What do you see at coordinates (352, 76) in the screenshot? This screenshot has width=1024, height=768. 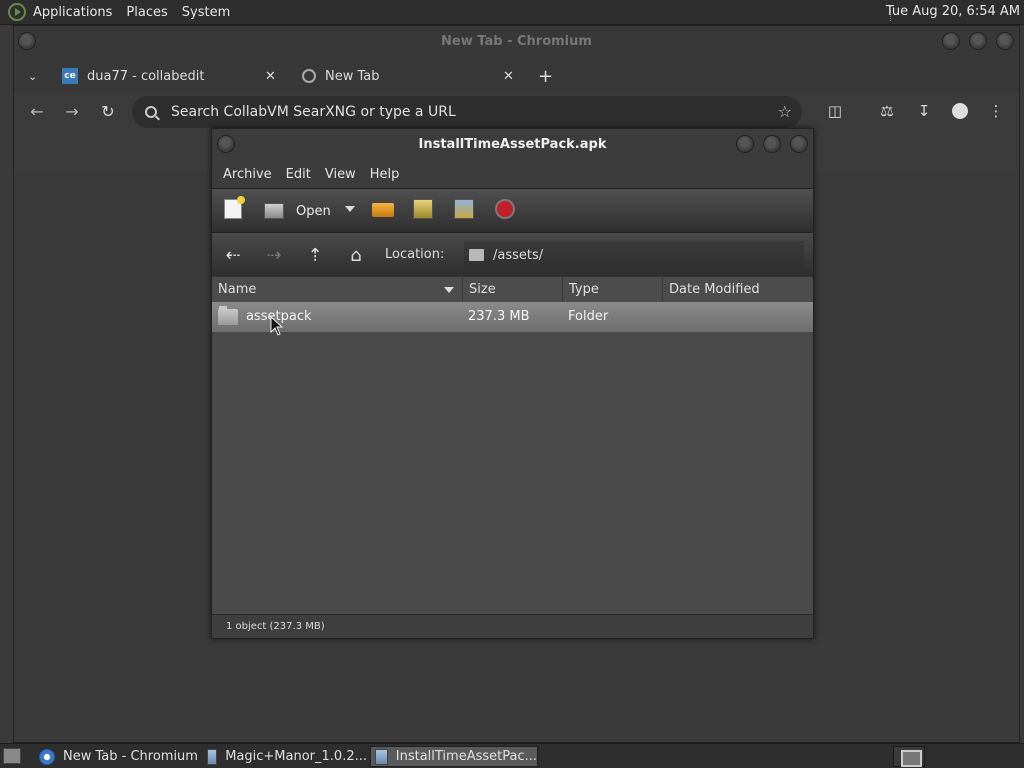 I see `tab-label: New Tab` at bounding box center [352, 76].